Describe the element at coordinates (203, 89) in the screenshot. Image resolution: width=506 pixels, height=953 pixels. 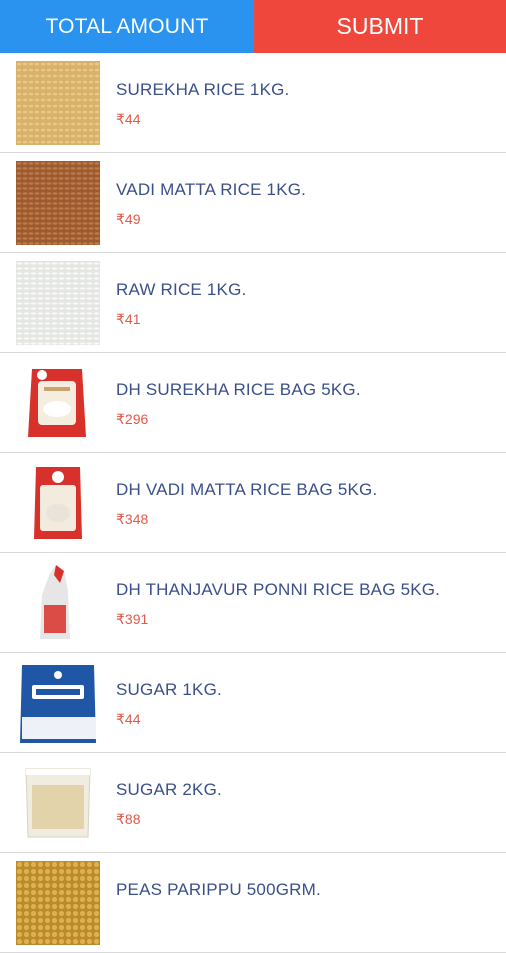
I see `product-name: SUREKHA RICE 1KG.` at that location.